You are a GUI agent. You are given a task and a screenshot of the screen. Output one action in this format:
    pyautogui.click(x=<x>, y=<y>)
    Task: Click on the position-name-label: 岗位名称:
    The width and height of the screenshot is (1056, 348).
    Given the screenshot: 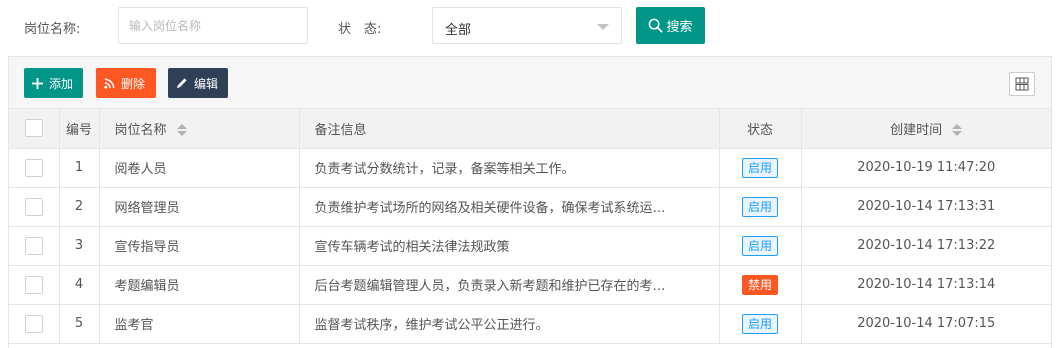 What is the action you would take?
    pyautogui.click(x=52, y=29)
    